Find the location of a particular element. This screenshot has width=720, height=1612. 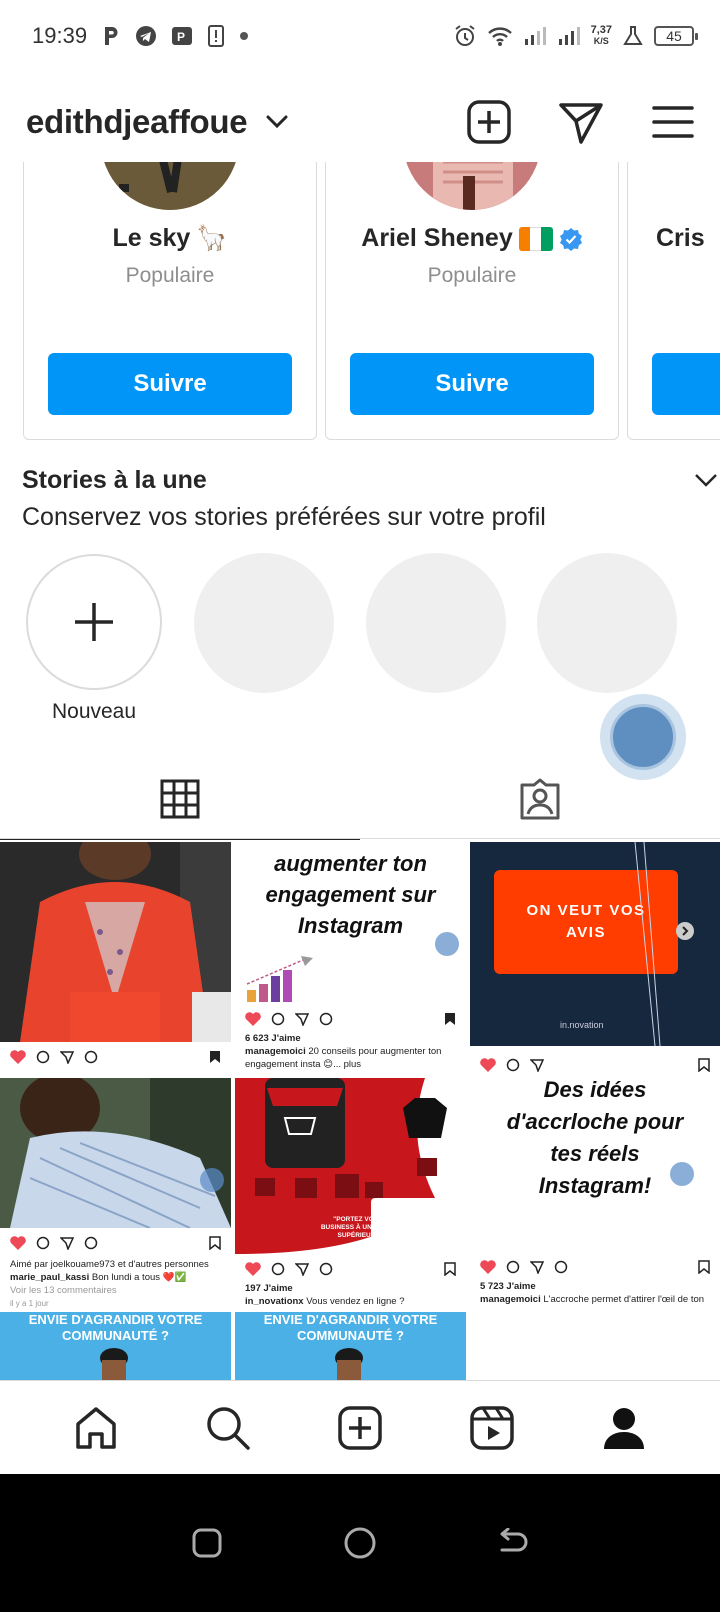

reels-icon is located at coordinates (492, 1427).